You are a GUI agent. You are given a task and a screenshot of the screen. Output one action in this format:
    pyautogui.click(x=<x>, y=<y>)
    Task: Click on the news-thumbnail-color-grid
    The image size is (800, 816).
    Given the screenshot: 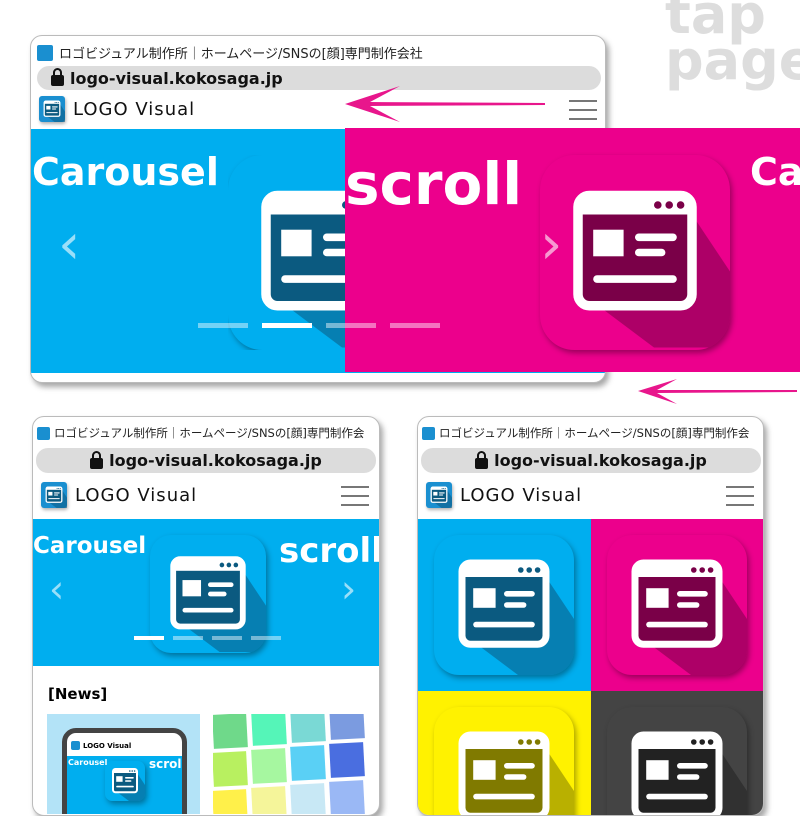 What is the action you would take?
    pyautogui.click(x=289, y=764)
    